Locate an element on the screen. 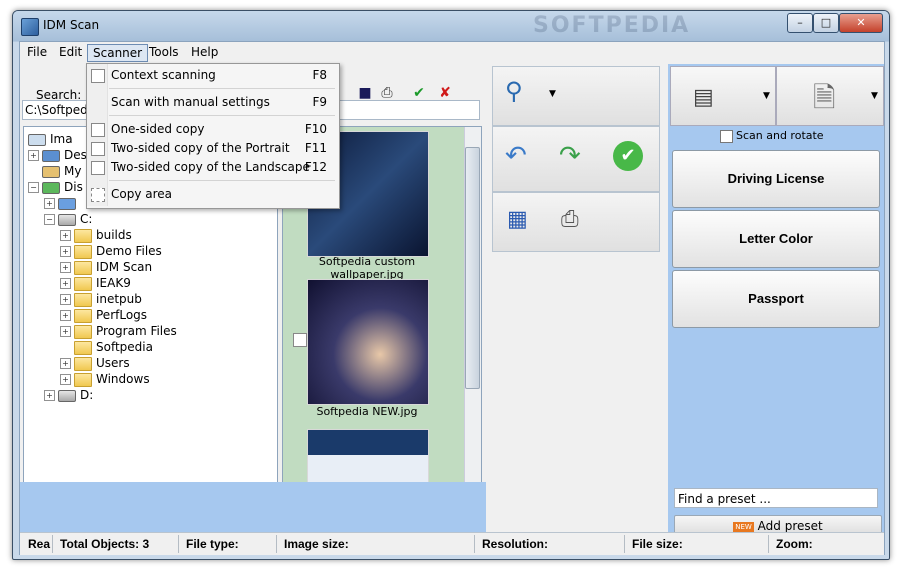 The width and height of the screenshot is (909, 579). computer-icon is located at coordinates (51, 187).